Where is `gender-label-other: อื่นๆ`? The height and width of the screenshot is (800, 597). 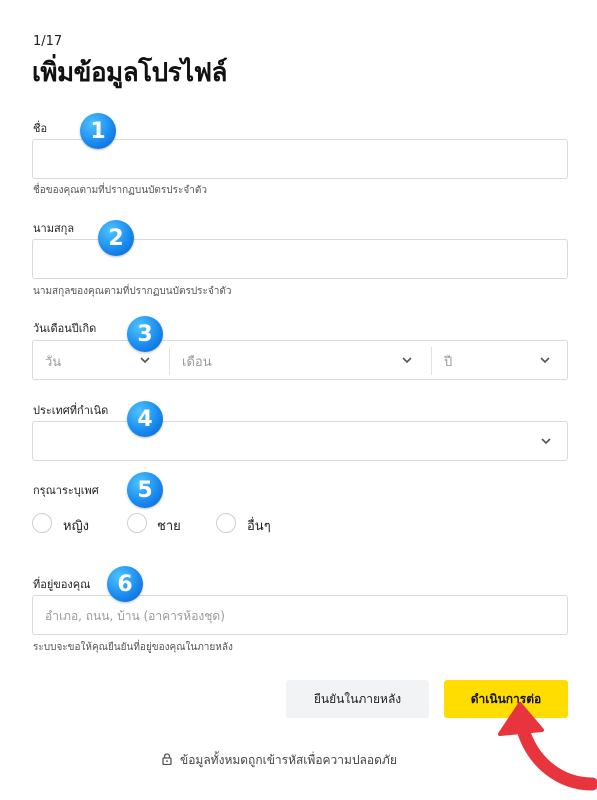
gender-label-other: อื่นๆ is located at coordinates (259, 526).